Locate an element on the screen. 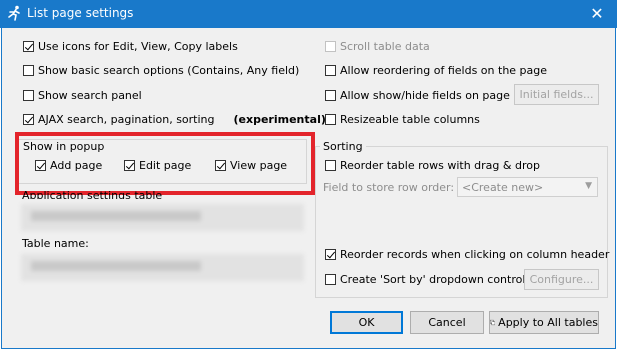 The width and height of the screenshot is (617, 350). checkbox-label: Show search panel is located at coordinates (90, 95).